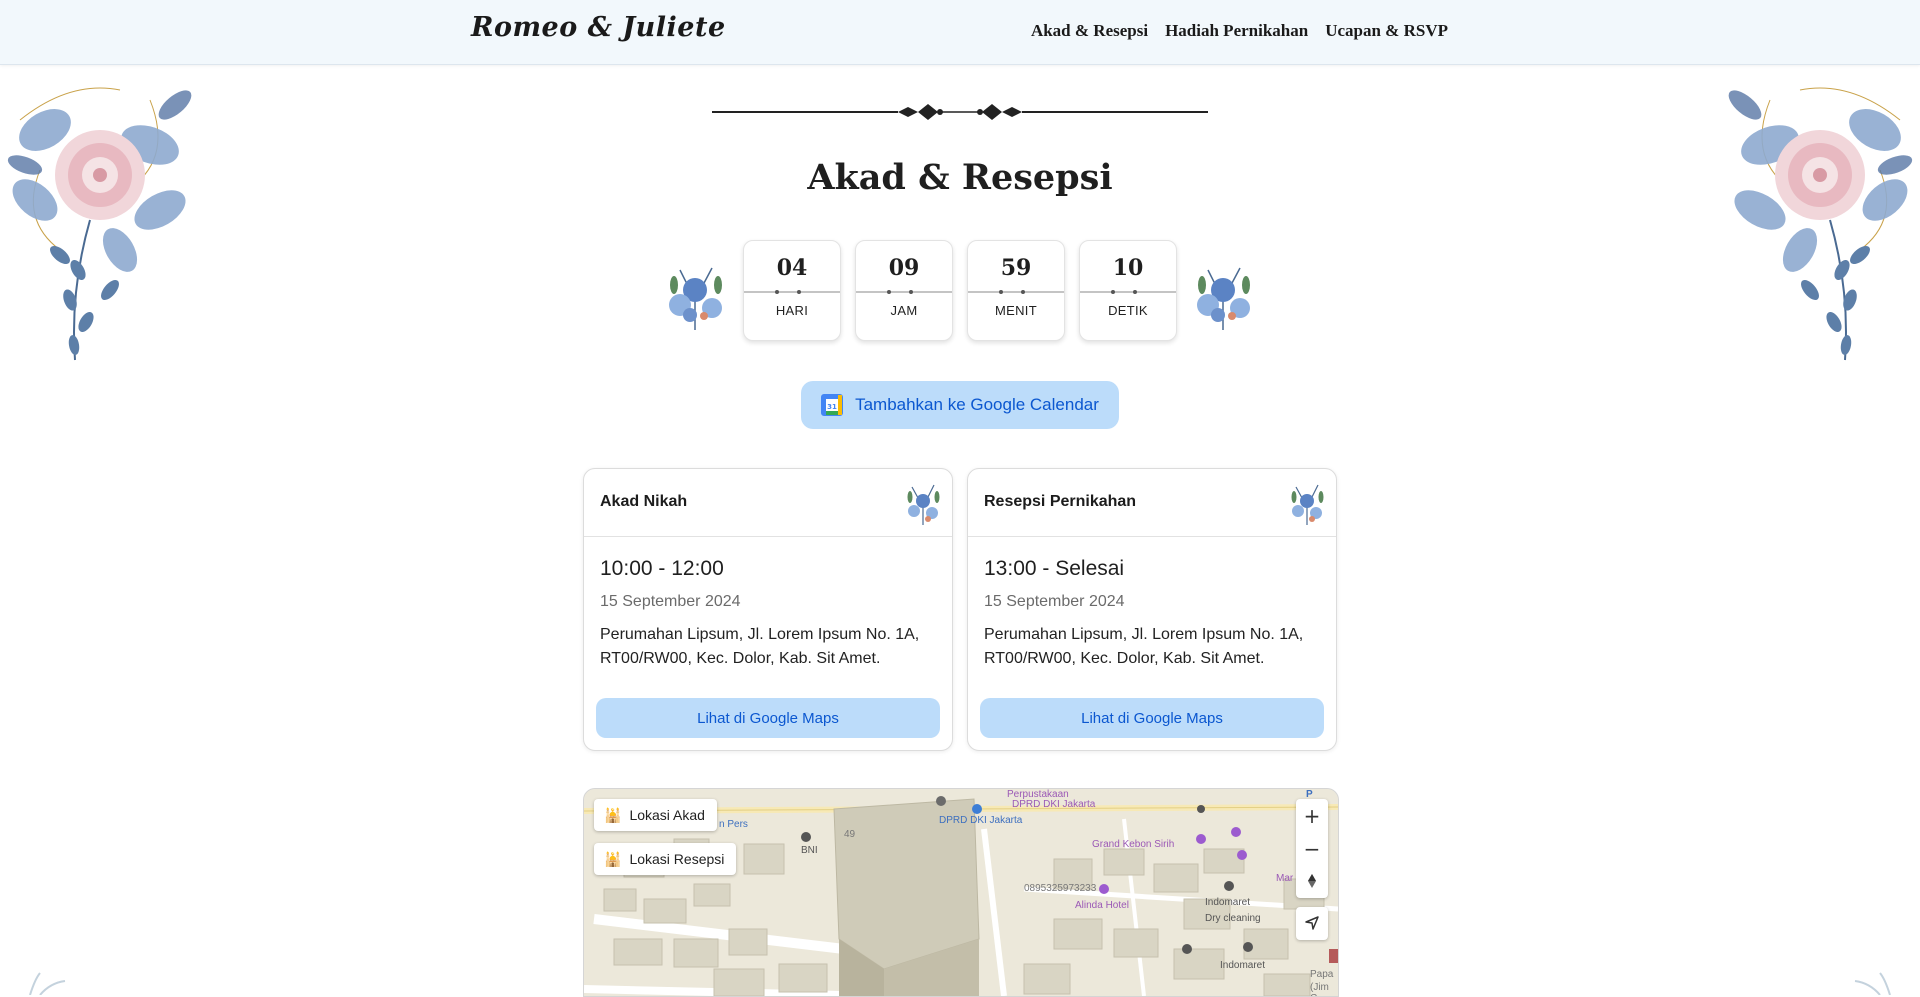  What do you see at coordinates (1152, 503) in the screenshot?
I see `event-card-header: Resepsi Pernikahan` at bounding box center [1152, 503].